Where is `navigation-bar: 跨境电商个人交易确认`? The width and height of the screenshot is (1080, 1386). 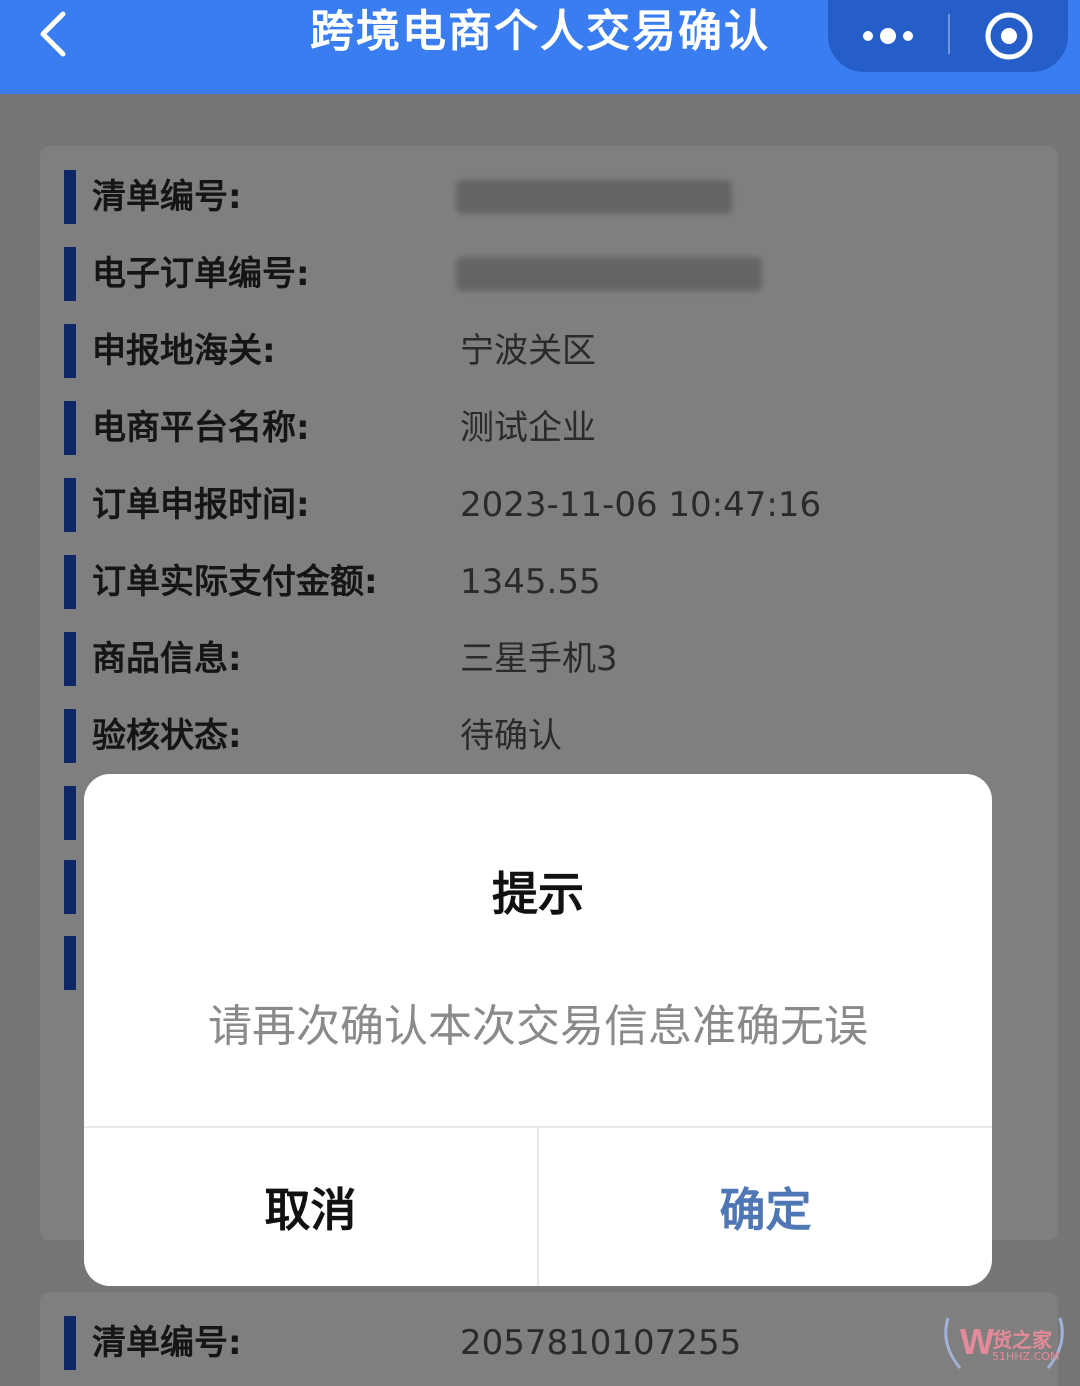
navigation-bar: 跨境电商个人交易确认 is located at coordinates (540, 47).